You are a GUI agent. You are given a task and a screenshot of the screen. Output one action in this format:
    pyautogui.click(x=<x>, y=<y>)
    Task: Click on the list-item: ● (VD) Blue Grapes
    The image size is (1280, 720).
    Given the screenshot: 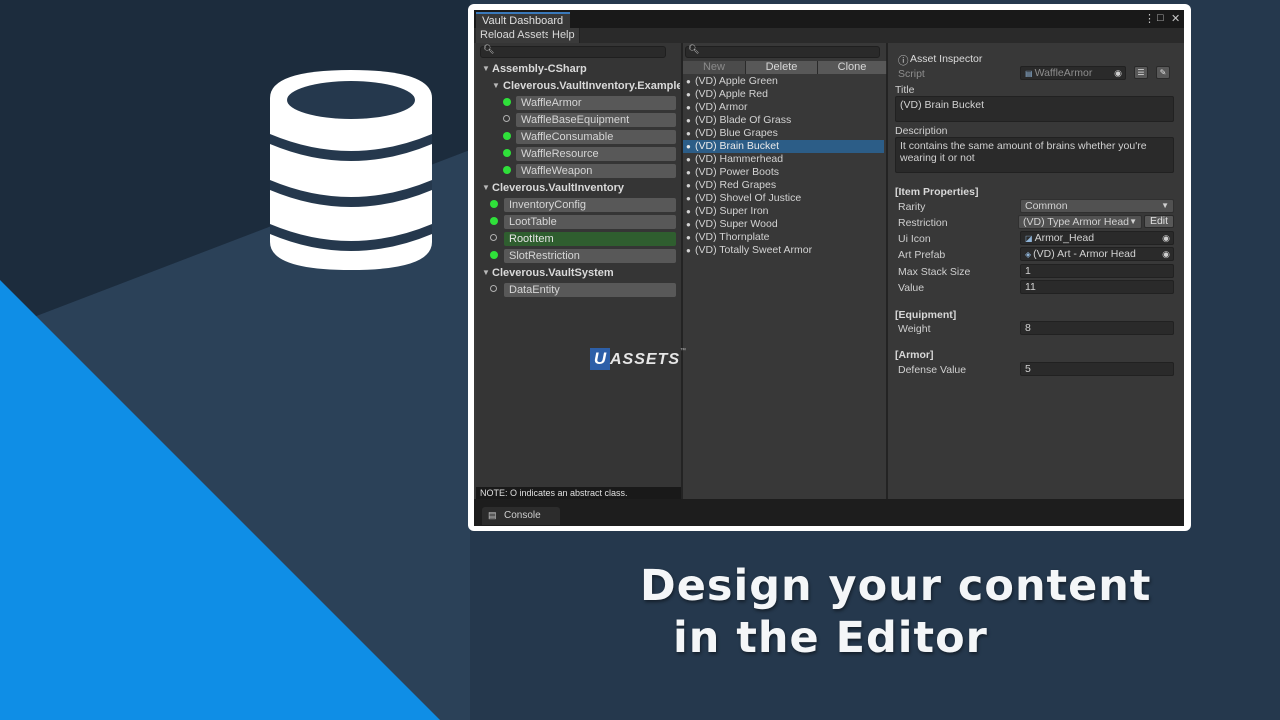 What is the action you would take?
    pyautogui.click(x=783, y=133)
    